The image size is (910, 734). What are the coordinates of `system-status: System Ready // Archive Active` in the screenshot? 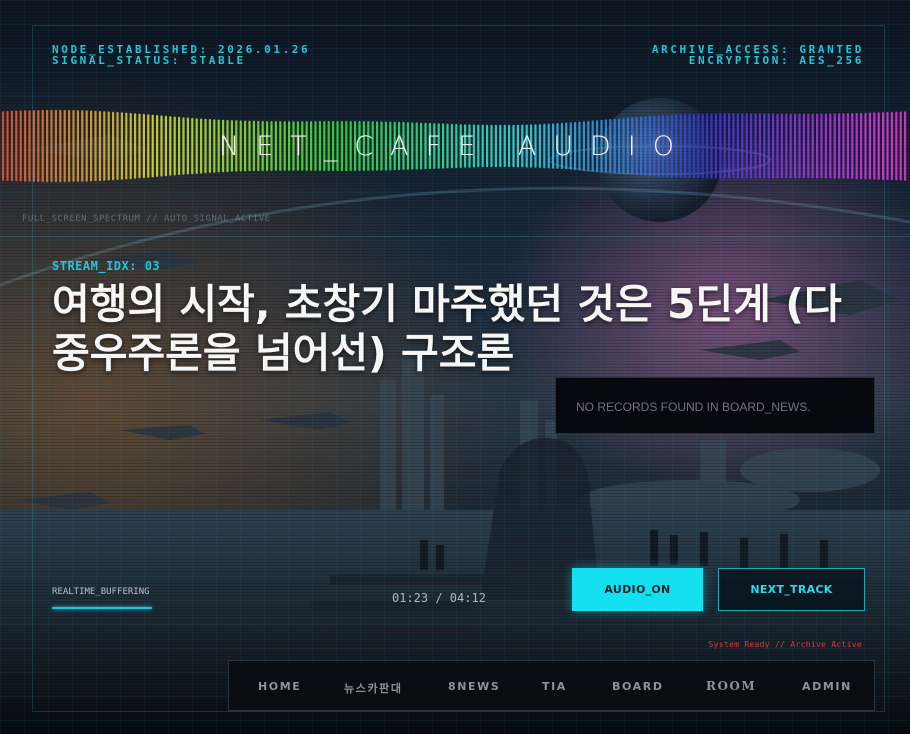 It's located at (785, 644).